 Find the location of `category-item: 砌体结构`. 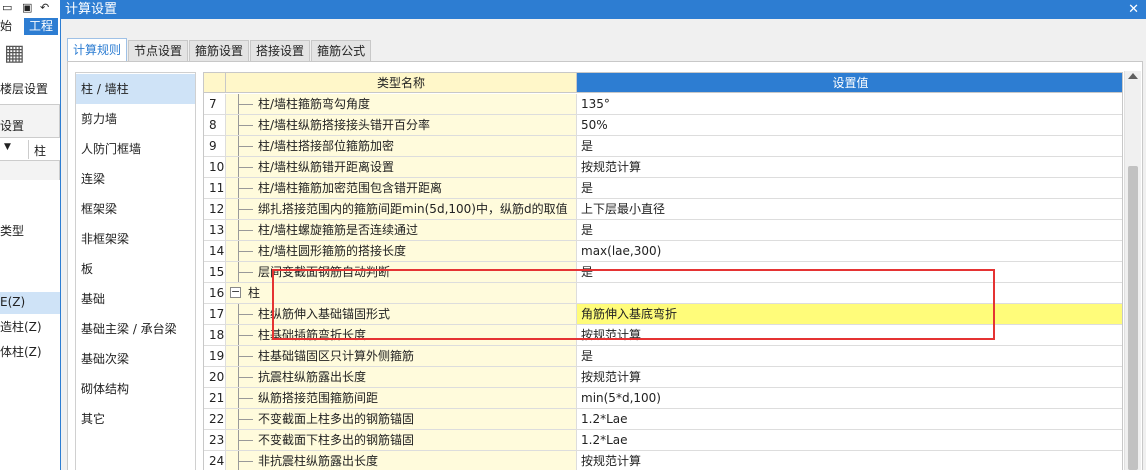

category-item: 砌体结构 is located at coordinates (135, 389).